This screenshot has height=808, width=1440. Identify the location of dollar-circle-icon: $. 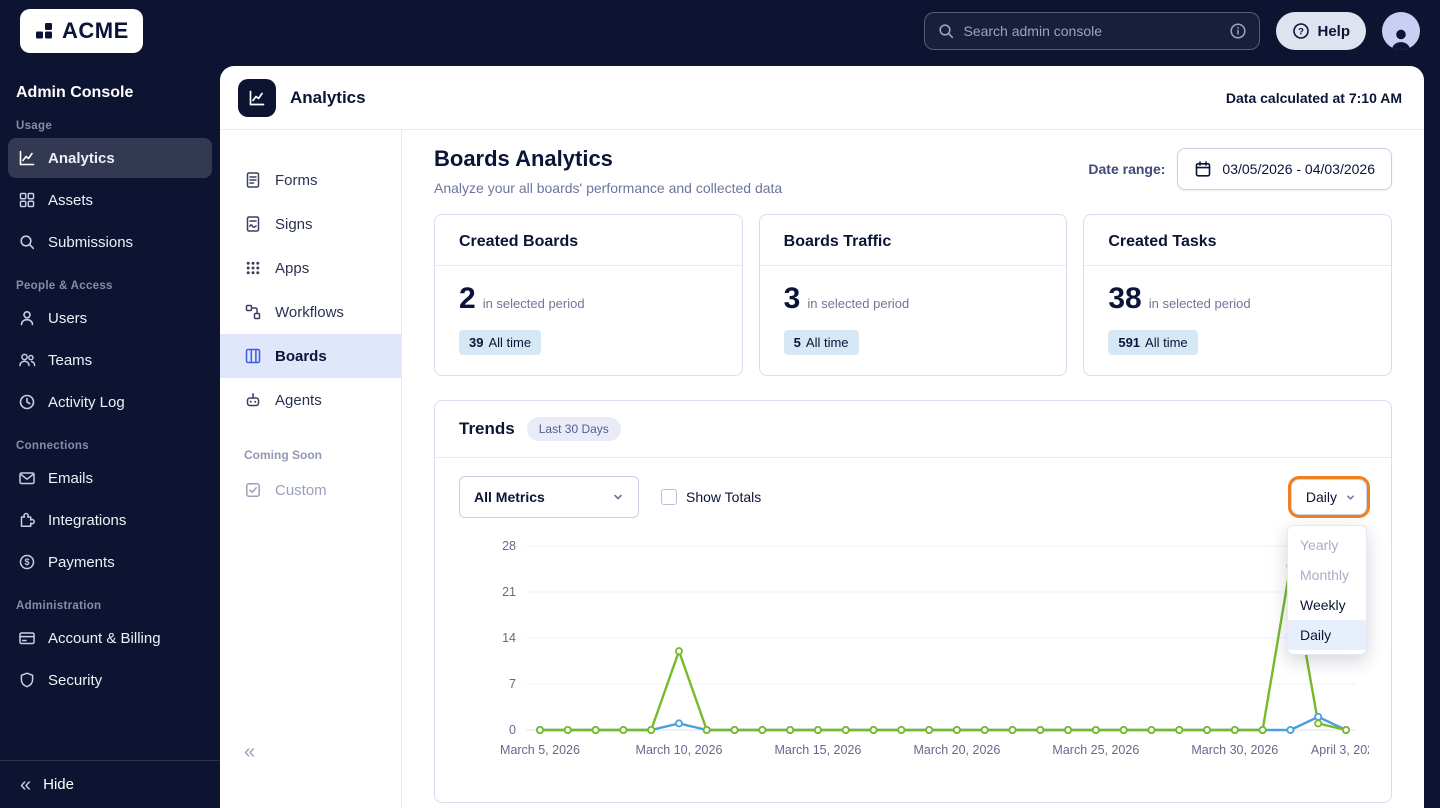
(27, 562).